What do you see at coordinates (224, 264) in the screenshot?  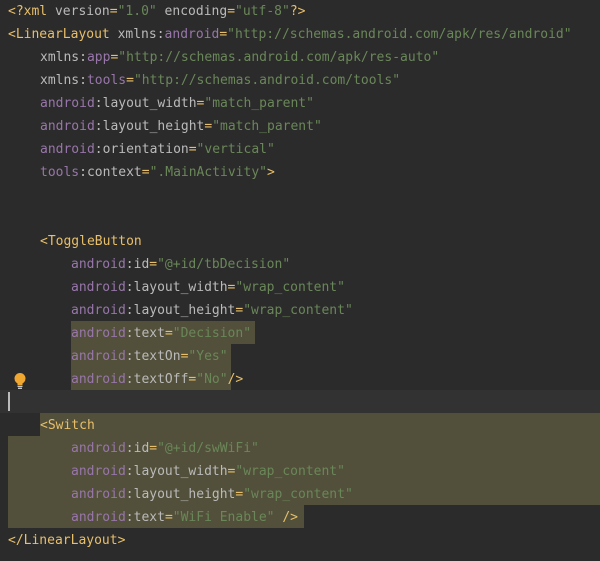 I see `code-token: "@+id/tbDecision"` at bounding box center [224, 264].